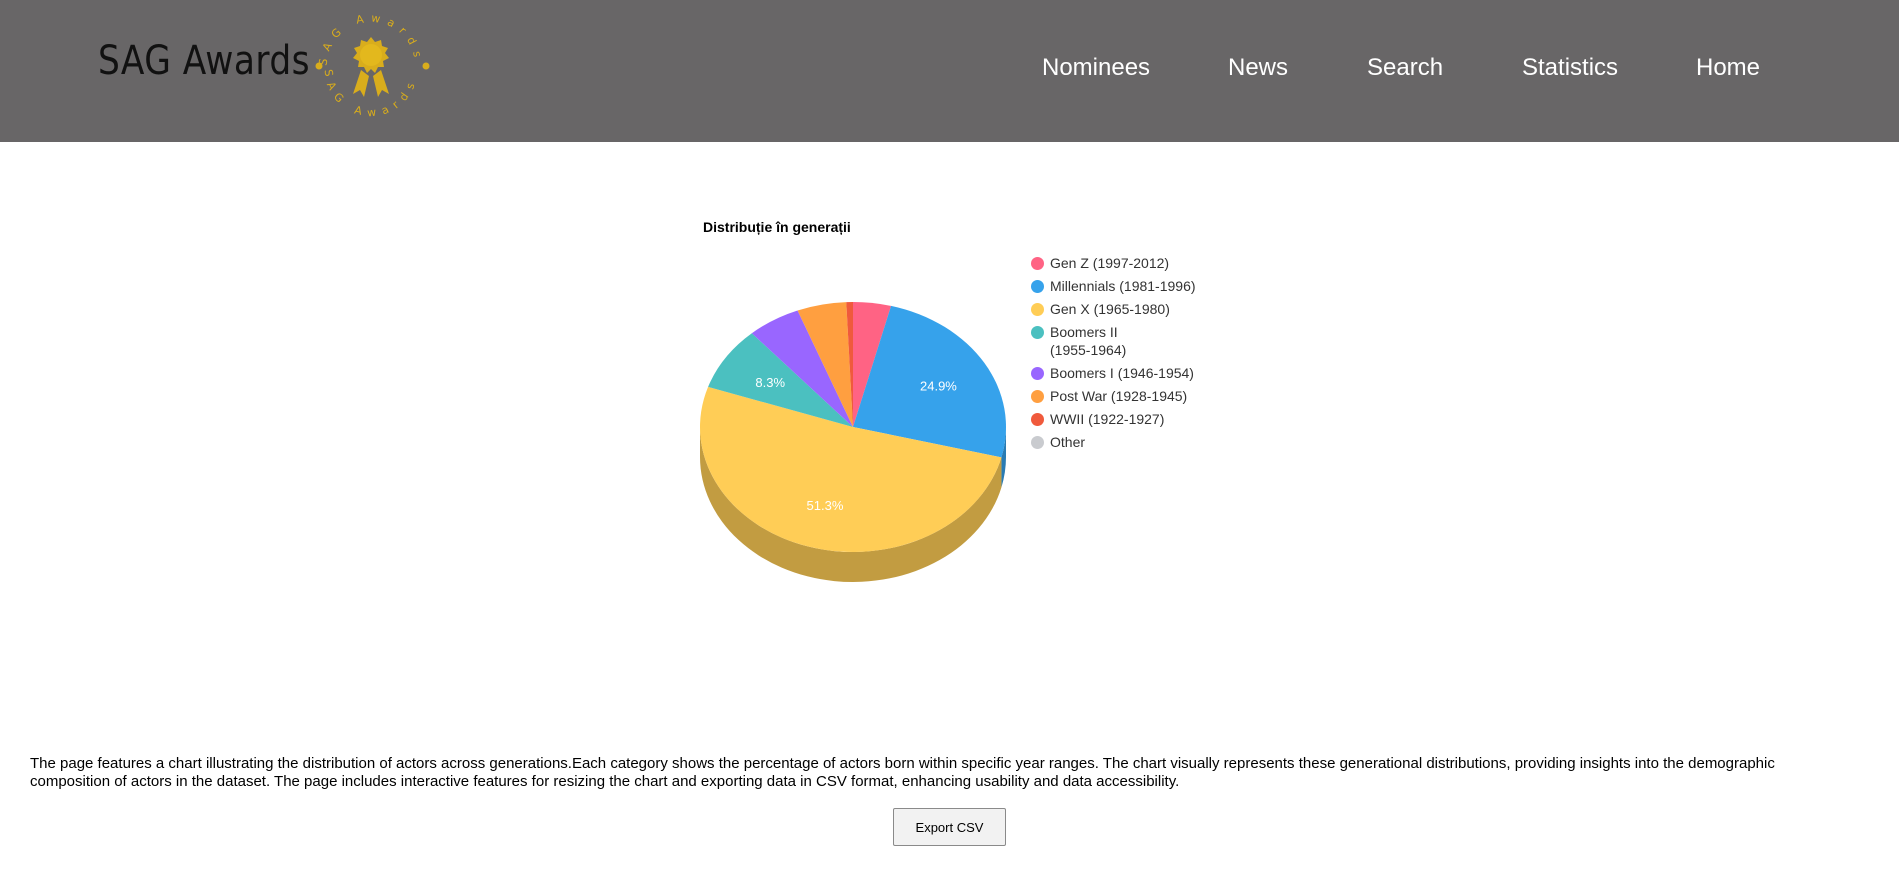 The height and width of the screenshot is (876, 1899). Describe the element at coordinates (1405, 68) in the screenshot. I see `nav-search: Search` at that location.